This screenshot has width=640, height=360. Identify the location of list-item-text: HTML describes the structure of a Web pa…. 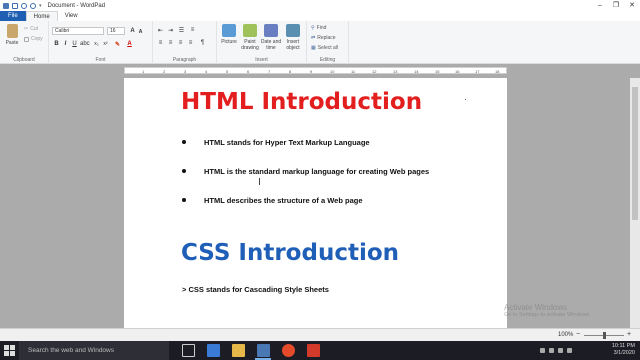
(283, 200).